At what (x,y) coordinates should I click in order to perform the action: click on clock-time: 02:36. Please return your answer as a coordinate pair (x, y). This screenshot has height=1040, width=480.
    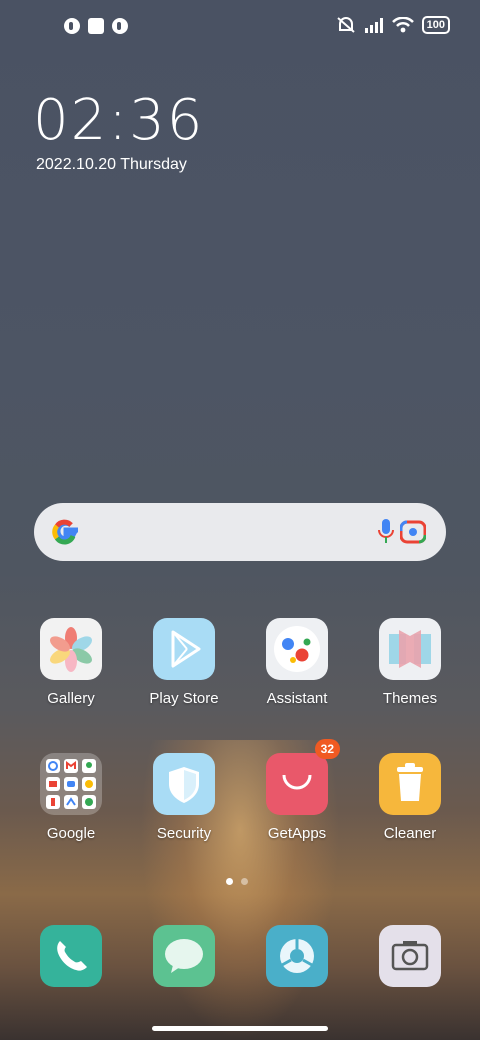
    Looking at the image, I should click on (118, 120).